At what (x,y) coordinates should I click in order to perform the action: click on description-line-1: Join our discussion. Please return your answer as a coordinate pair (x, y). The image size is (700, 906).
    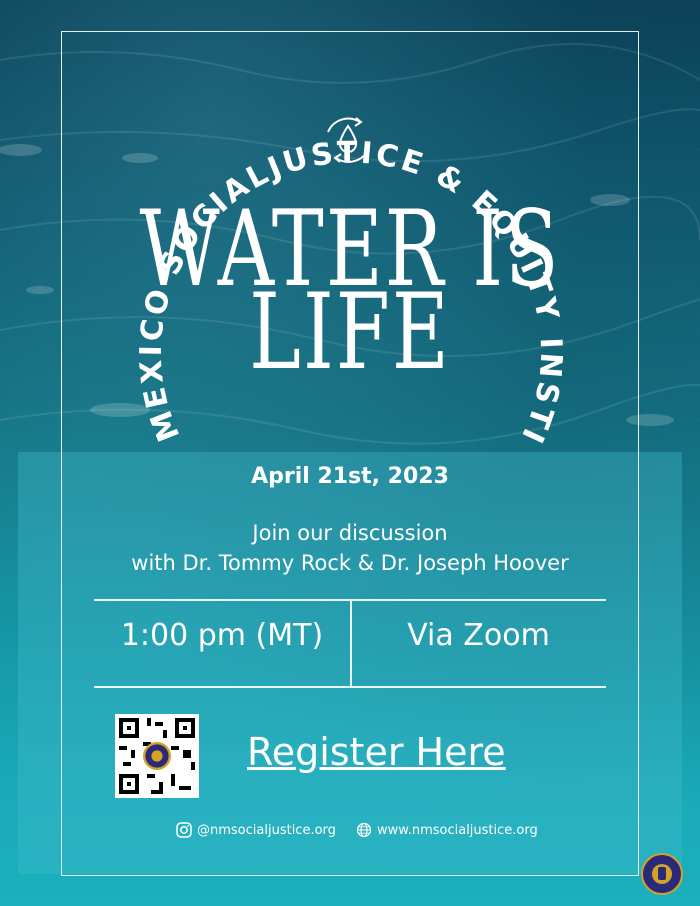
    Looking at the image, I should click on (350, 533).